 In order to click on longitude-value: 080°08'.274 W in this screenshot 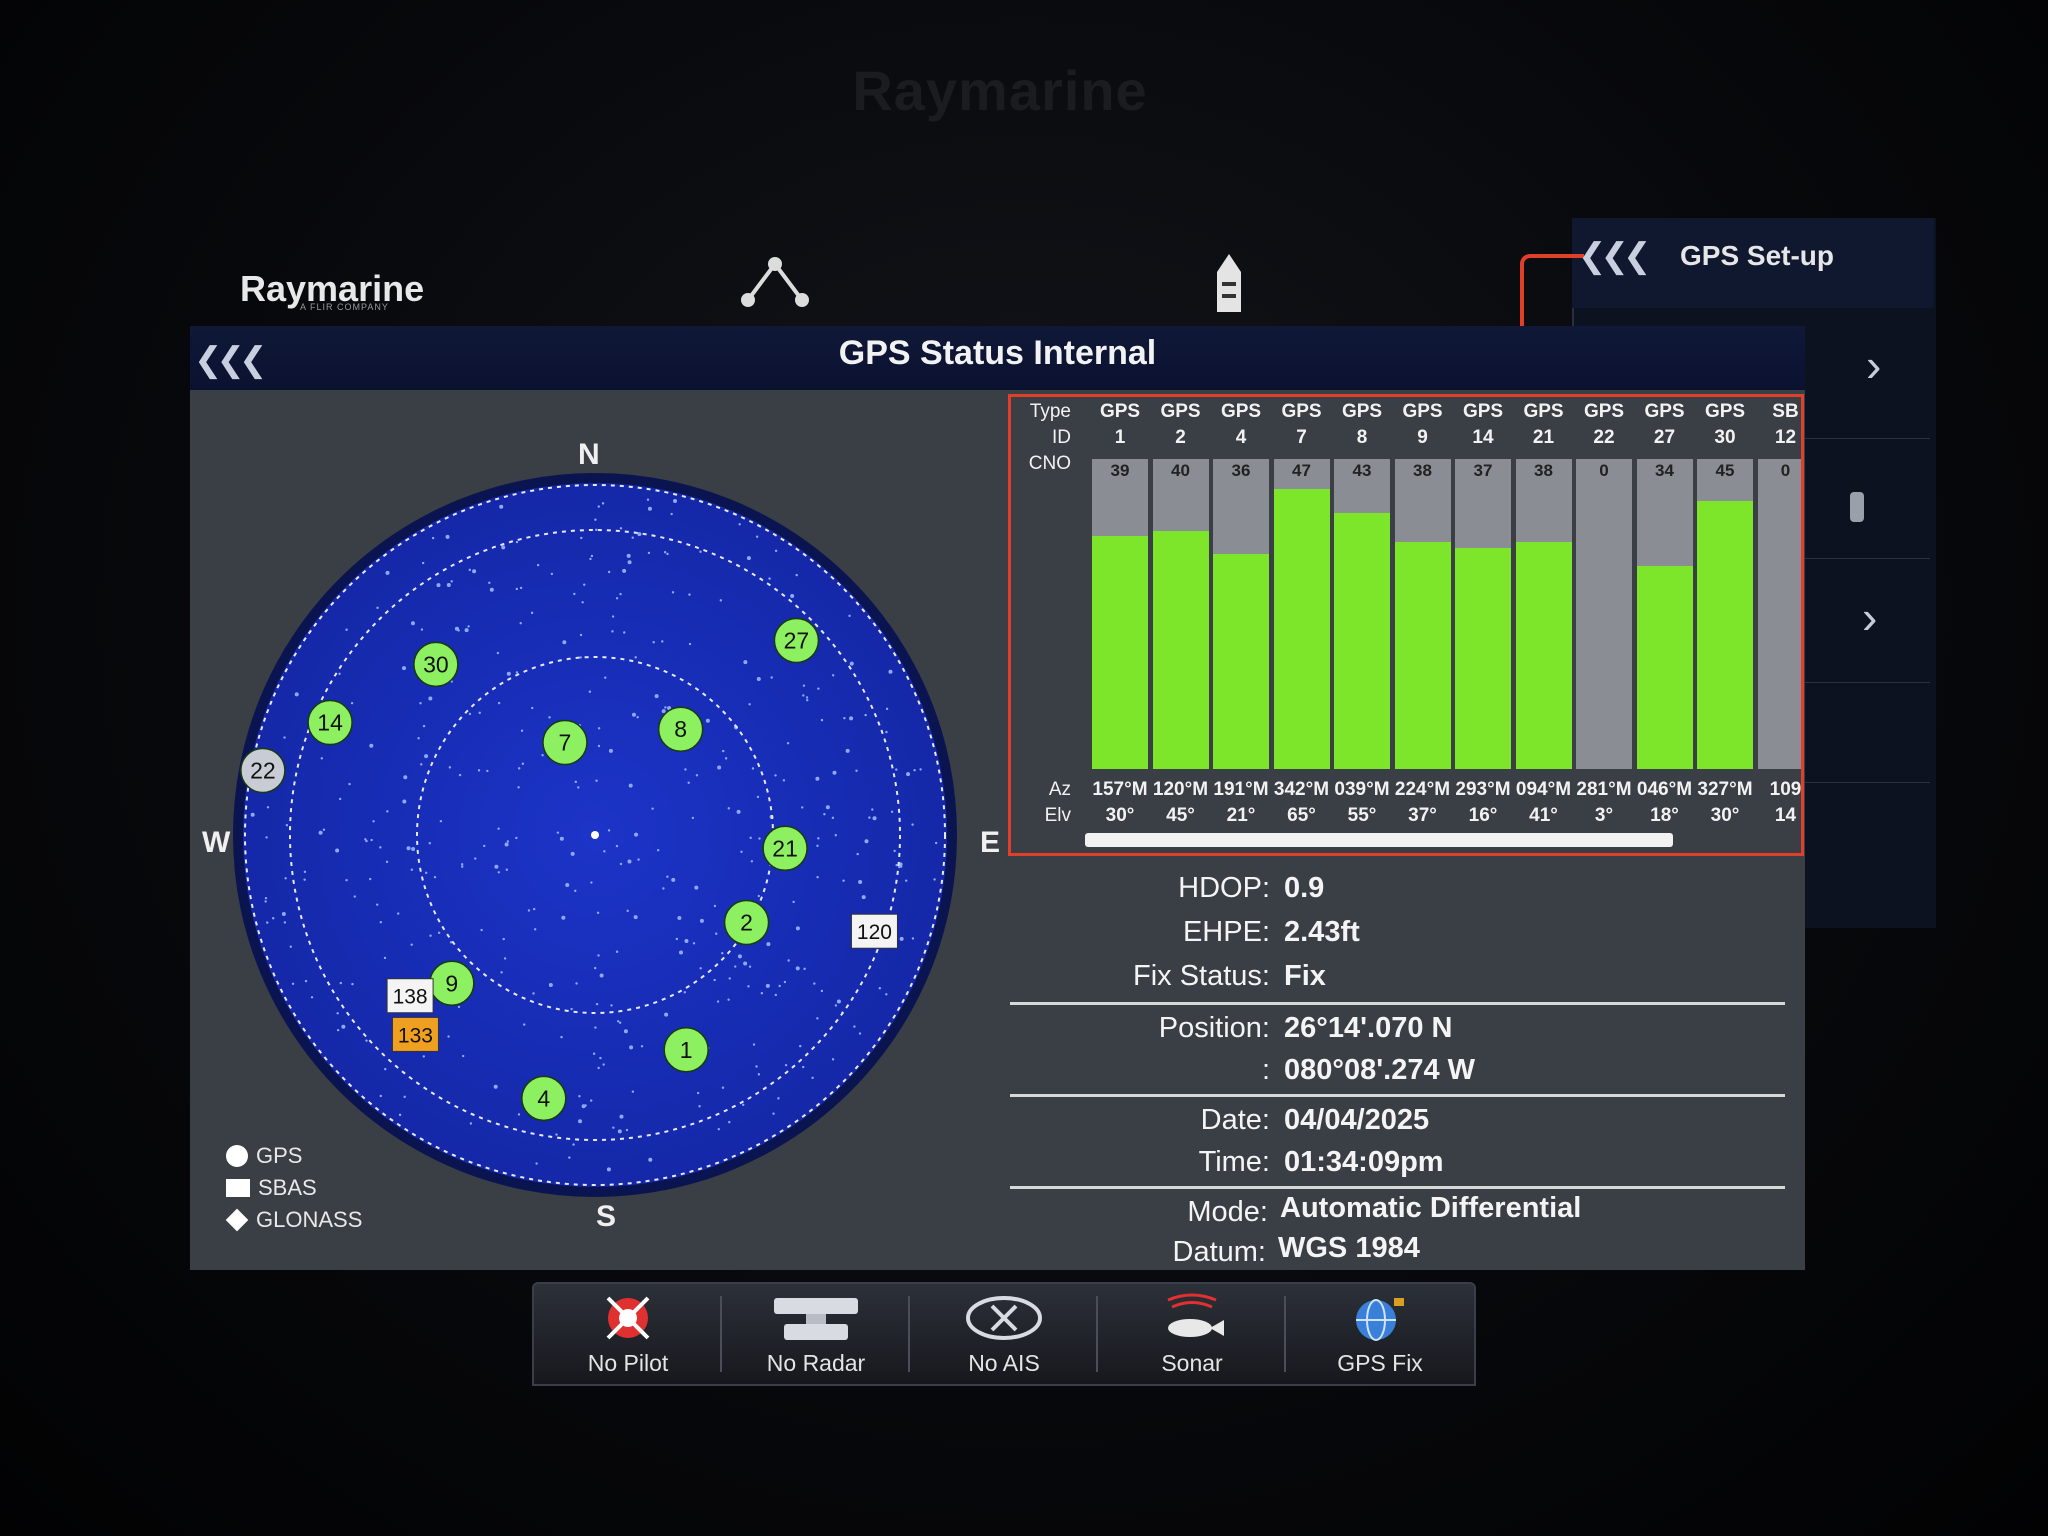, I will do `click(1380, 1070)`.